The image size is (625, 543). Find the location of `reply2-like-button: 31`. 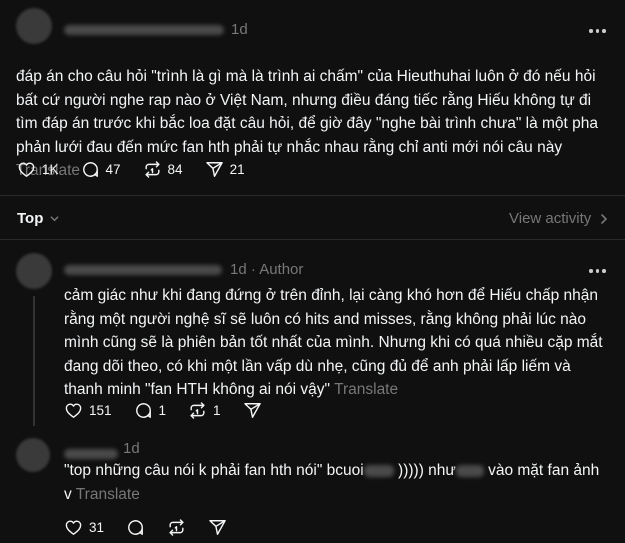

reply2-like-button: 31 is located at coordinates (84, 527).